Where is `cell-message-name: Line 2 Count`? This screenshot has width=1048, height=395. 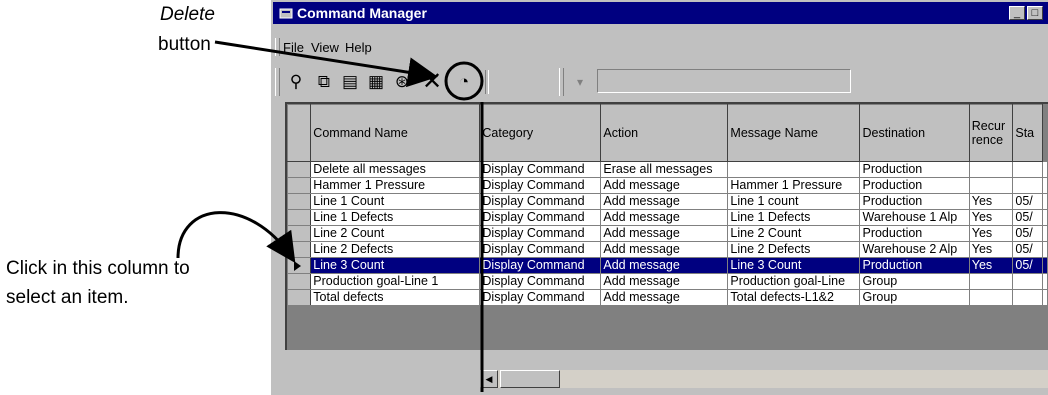
cell-message-name: Line 2 Count is located at coordinates (794, 233).